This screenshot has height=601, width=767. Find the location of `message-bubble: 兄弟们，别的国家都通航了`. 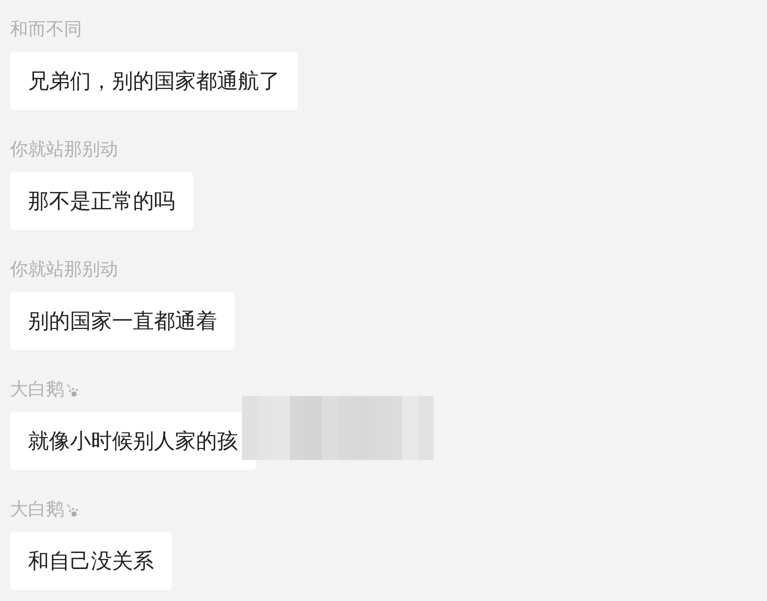

message-bubble: 兄弟们，别的国家都通航了 is located at coordinates (154, 81).